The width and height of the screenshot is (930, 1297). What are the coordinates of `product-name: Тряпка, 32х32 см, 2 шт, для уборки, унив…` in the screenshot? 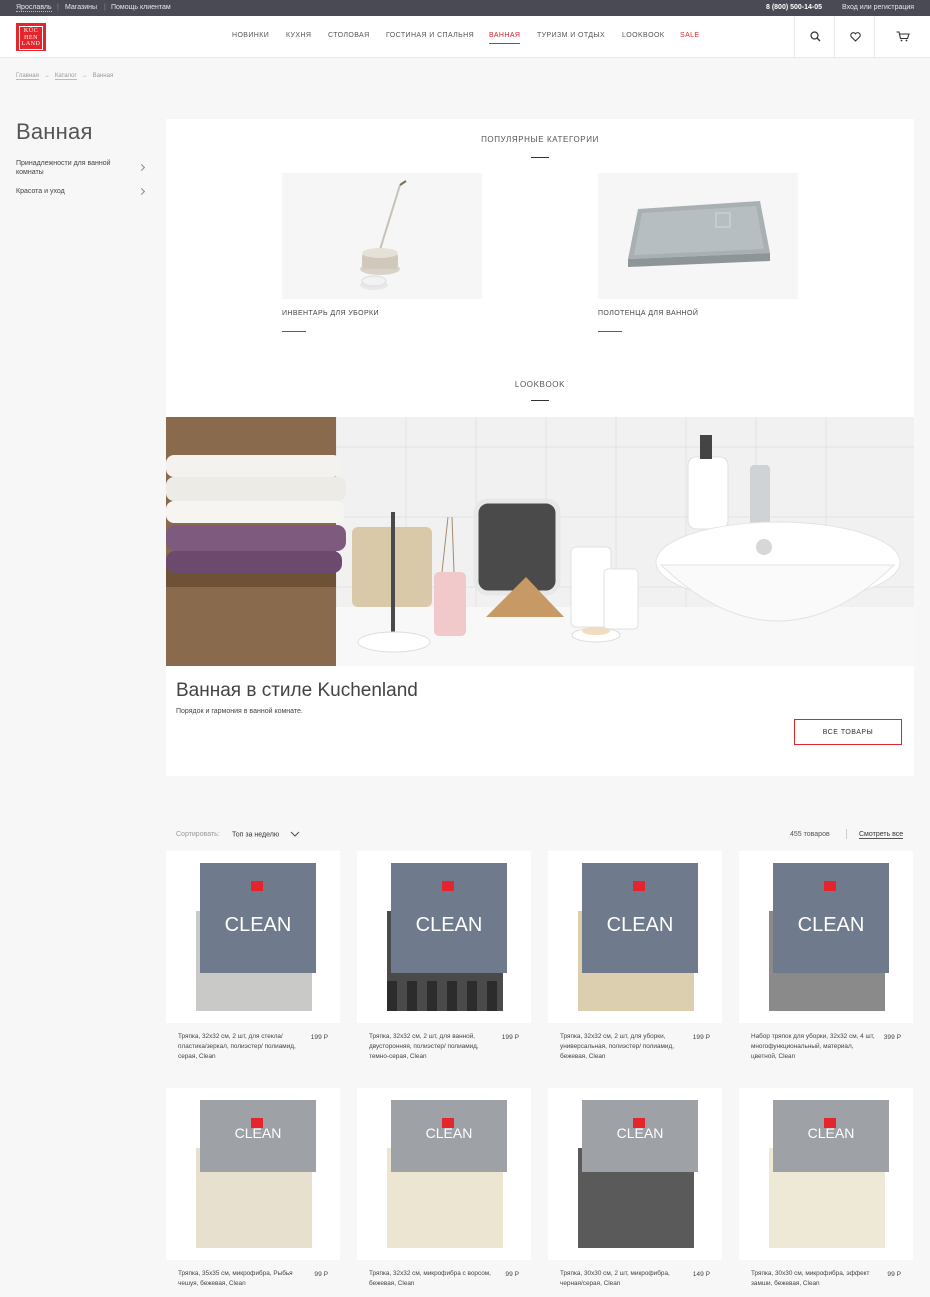 It's located at (624, 1047).